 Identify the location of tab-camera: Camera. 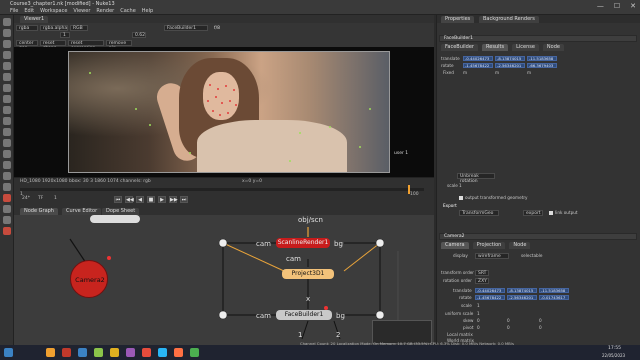
(455, 245).